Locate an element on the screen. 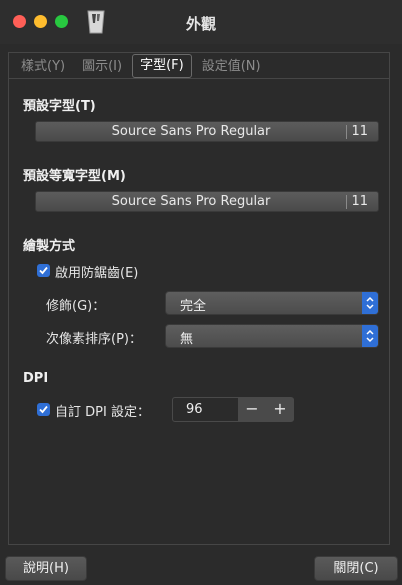  tab-bar: 樣式(Y) 圖示(I) 字型(F) 設定值(N) is located at coordinates (199, 65).